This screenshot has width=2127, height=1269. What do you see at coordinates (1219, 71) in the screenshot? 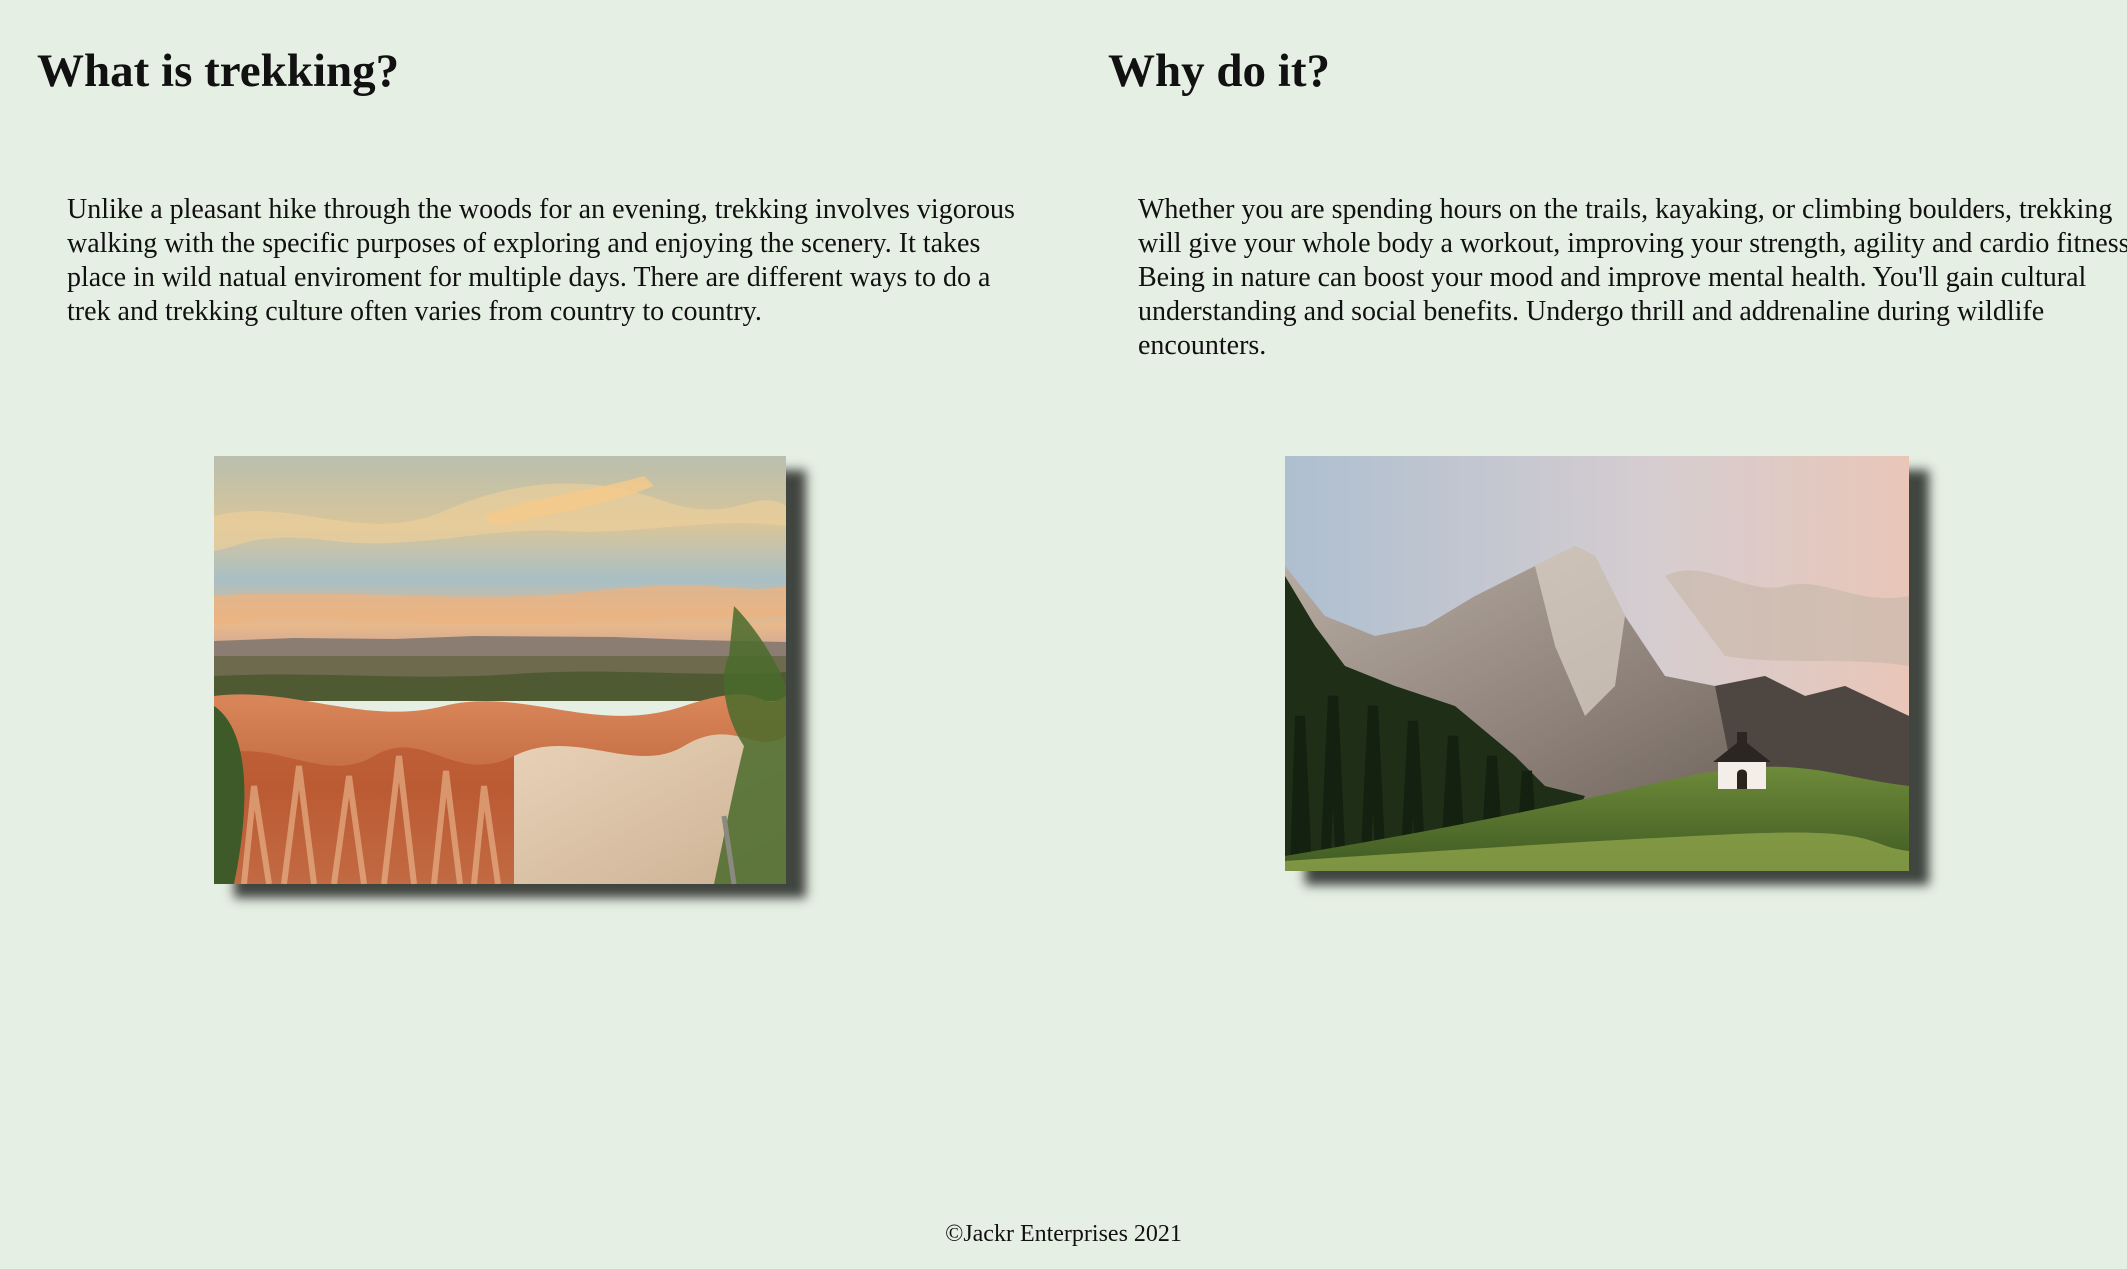
I see `why-do-it-heading: Why do it?` at bounding box center [1219, 71].